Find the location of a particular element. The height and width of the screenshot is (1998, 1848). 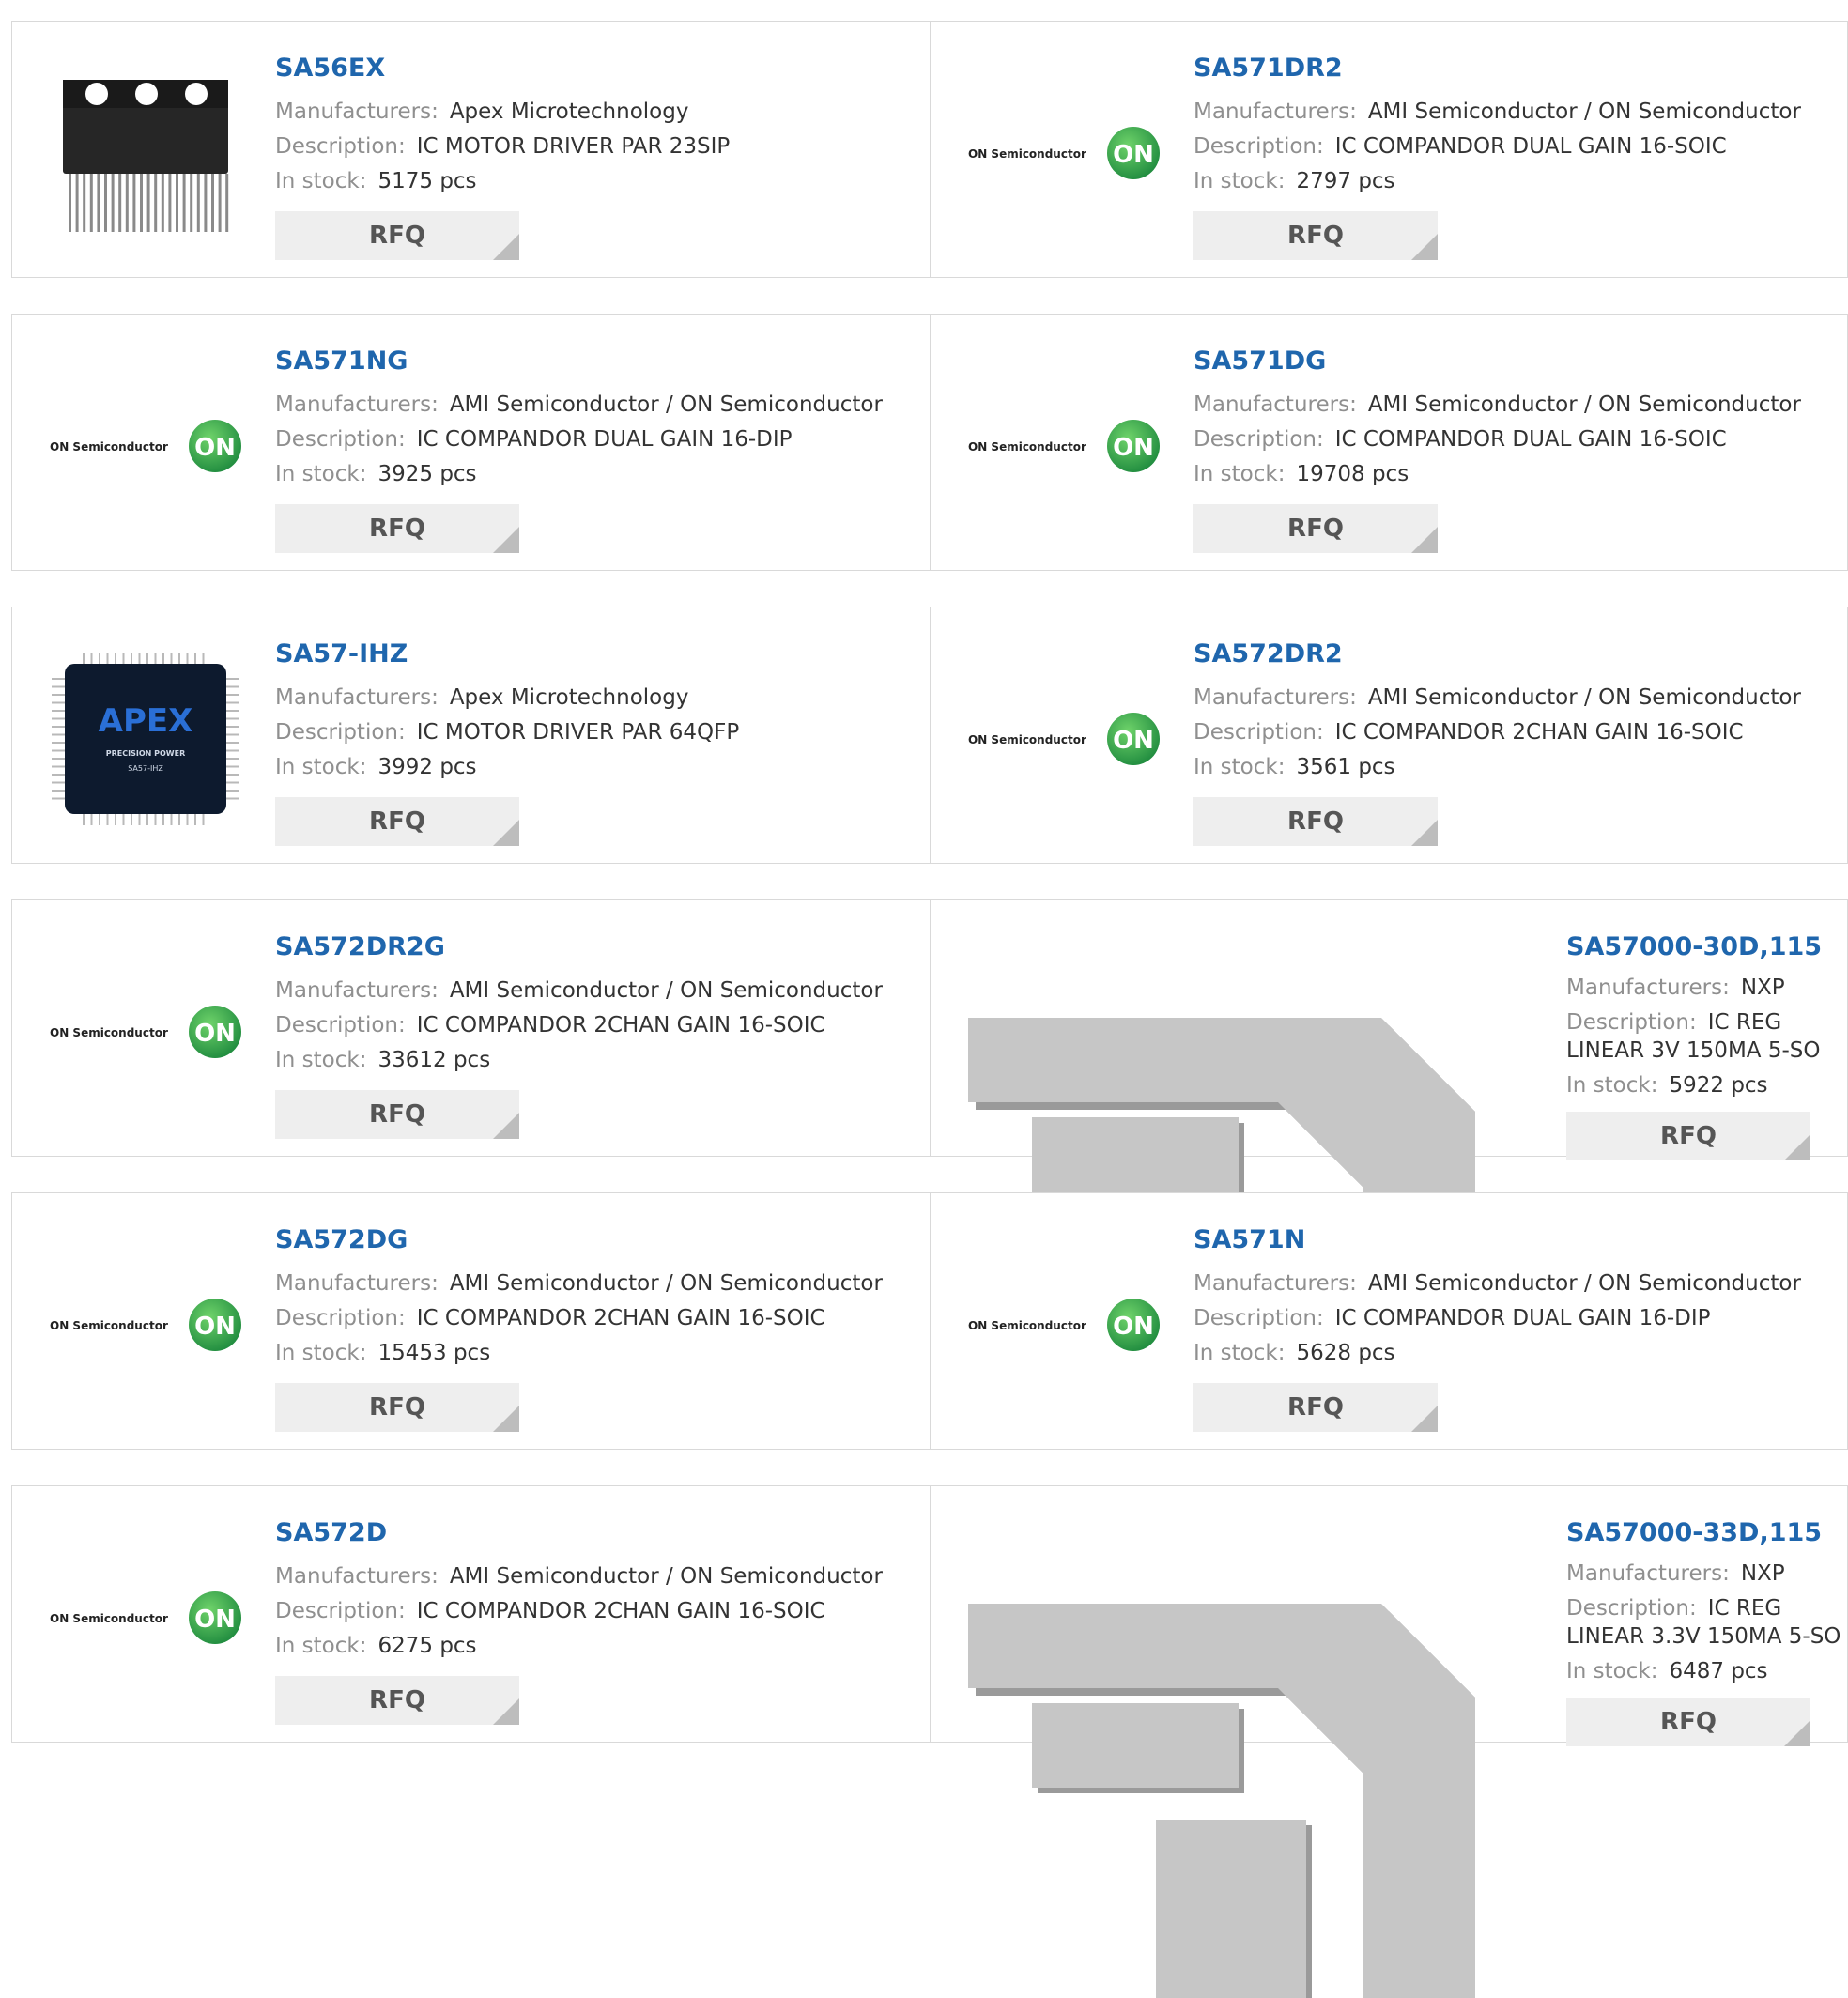

stock-line: In stock: 6487 pcs is located at coordinates (1707, 1671).